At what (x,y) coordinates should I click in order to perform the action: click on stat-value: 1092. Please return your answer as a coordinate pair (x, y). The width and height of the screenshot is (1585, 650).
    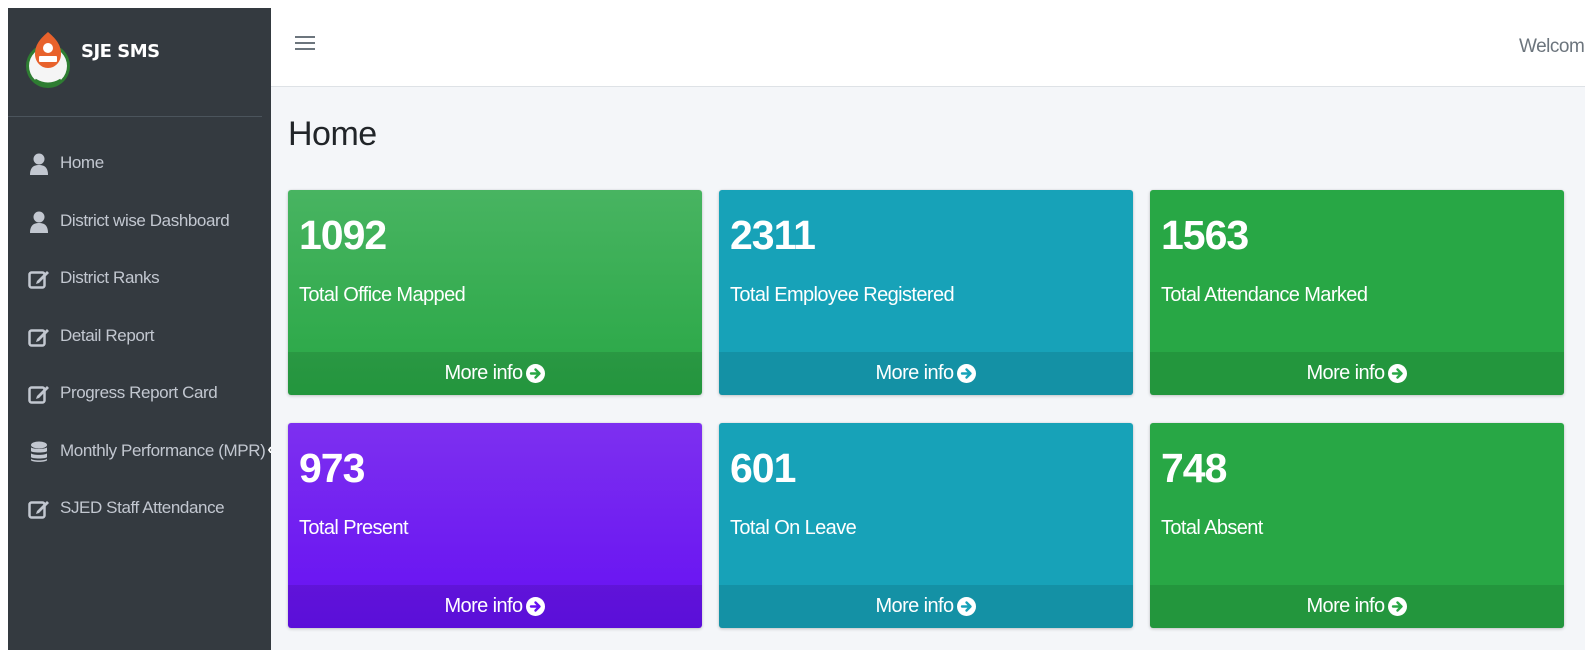
    Looking at the image, I should click on (343, 235).